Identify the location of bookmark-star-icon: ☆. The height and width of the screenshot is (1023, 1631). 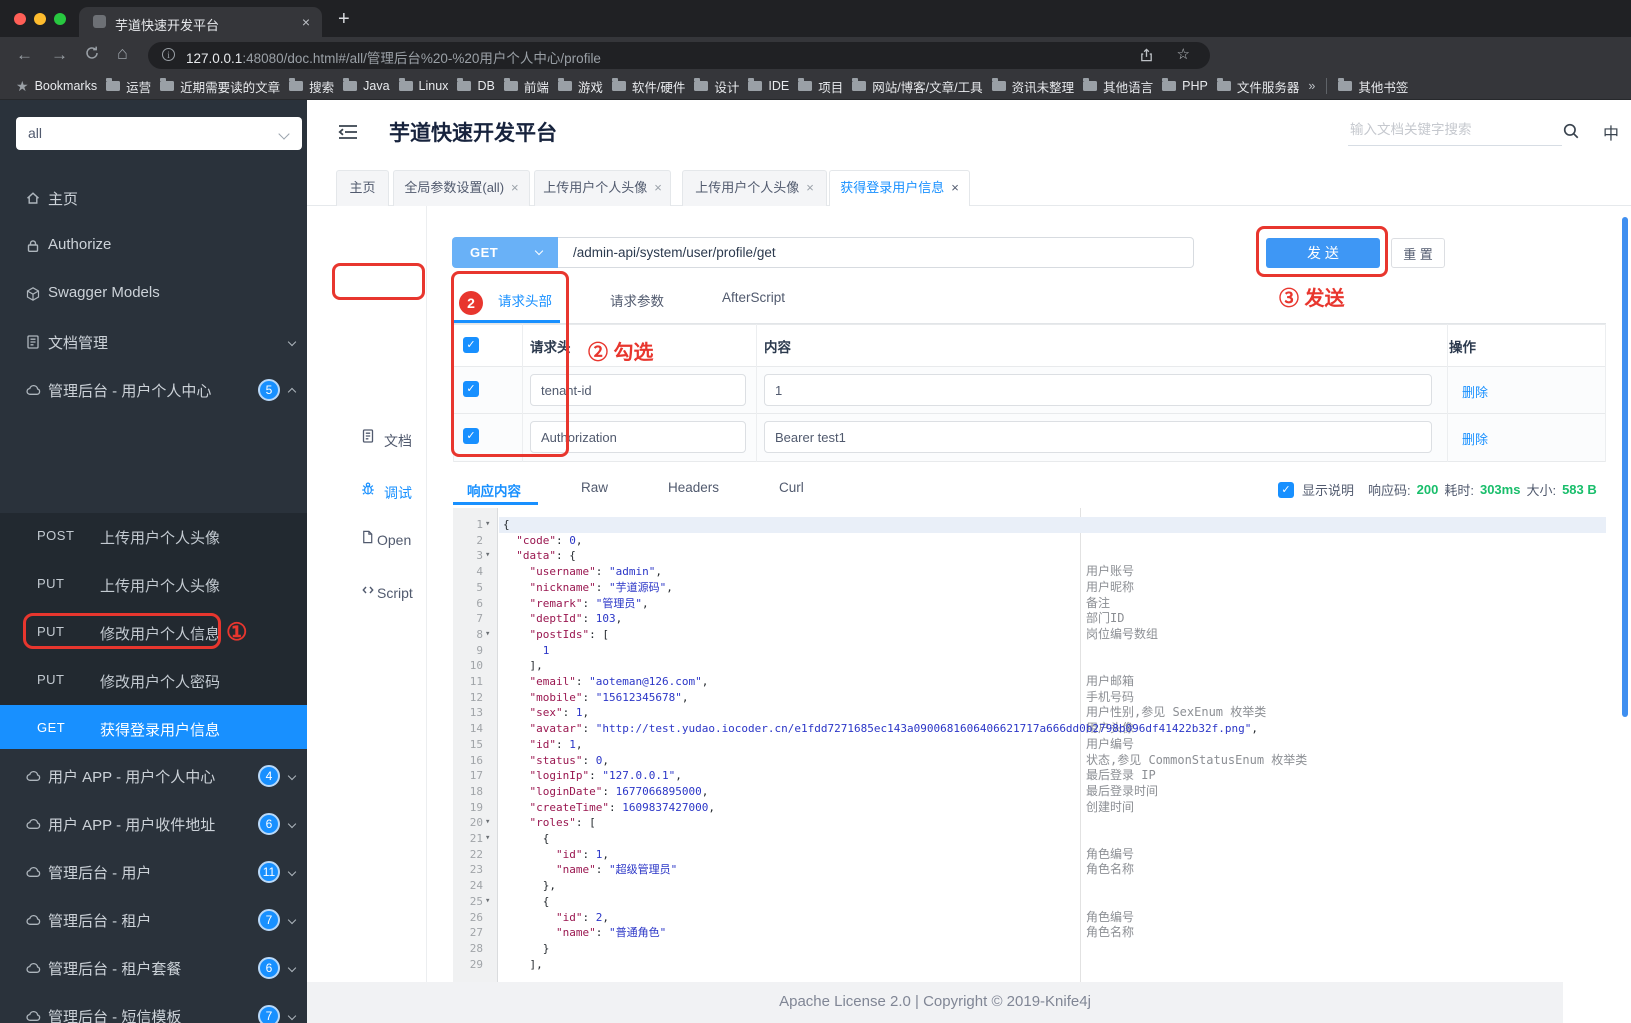
(1183, 54).